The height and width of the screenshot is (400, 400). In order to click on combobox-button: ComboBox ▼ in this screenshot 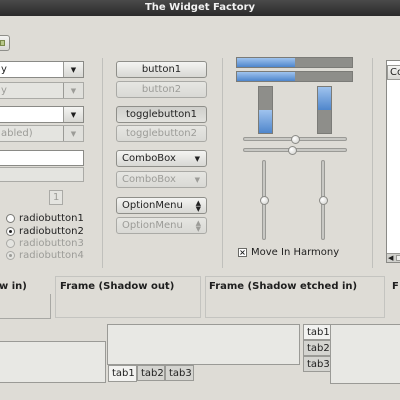, I will do `click(161, 158)`.